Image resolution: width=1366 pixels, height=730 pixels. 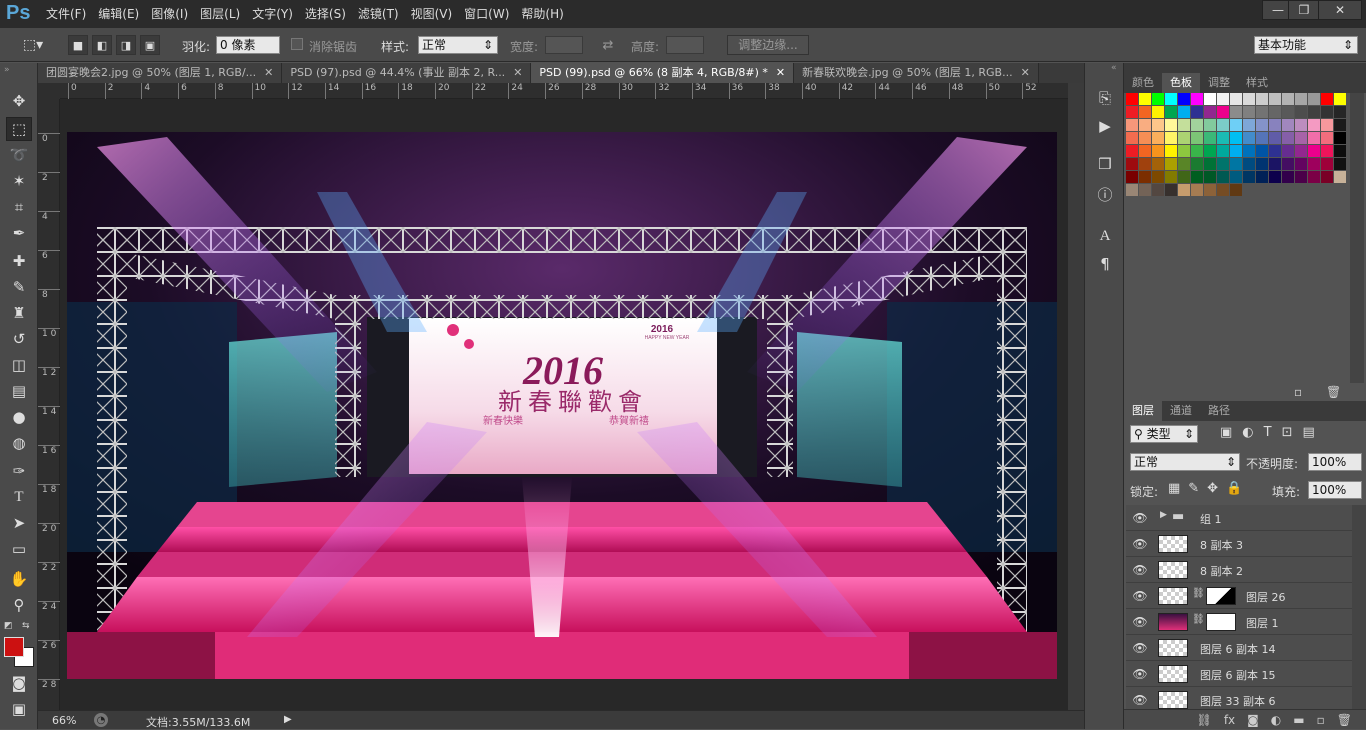 I want to click on menu-select: 选择(S), so click(x=325, y=14).